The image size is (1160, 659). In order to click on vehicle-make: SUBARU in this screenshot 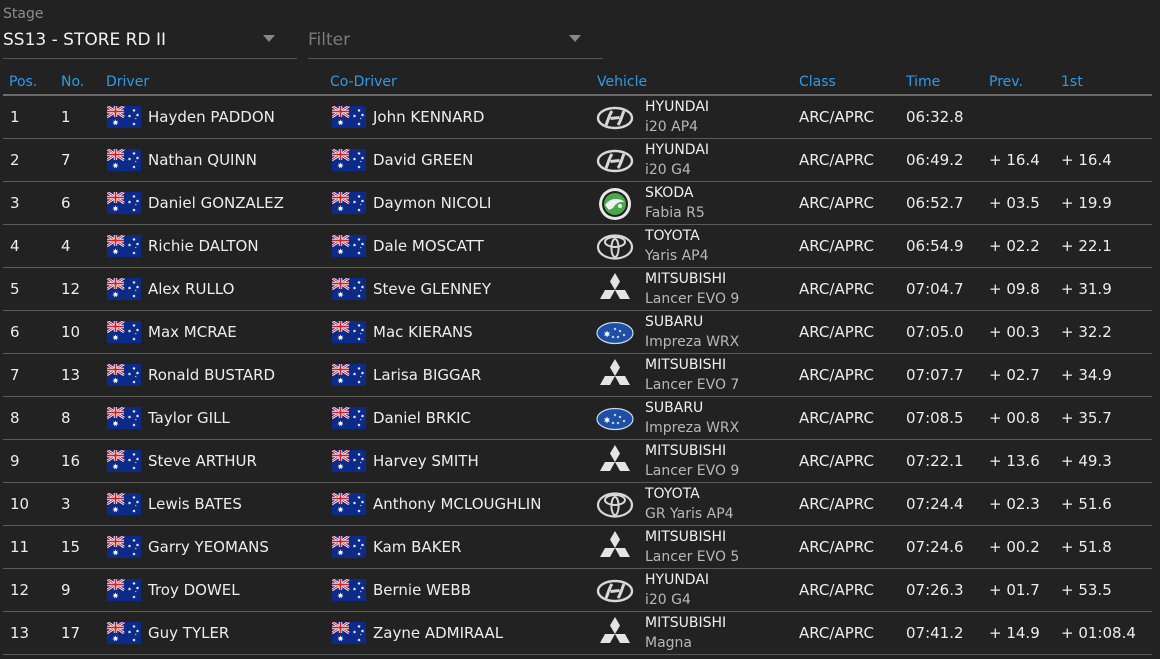, I will do `click(674, 322)`.